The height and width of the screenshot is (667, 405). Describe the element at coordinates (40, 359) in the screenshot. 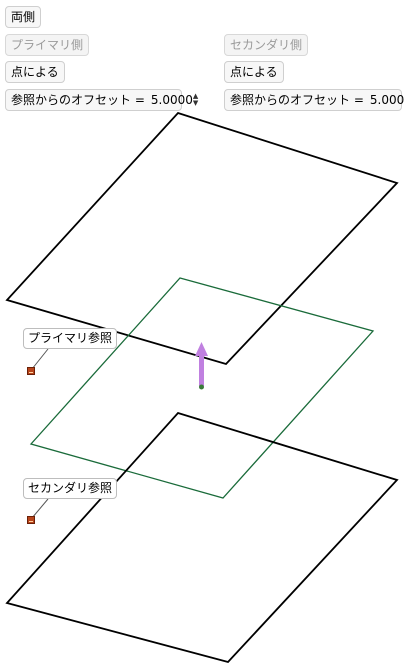

I see `primary-ref-leader` at that location.